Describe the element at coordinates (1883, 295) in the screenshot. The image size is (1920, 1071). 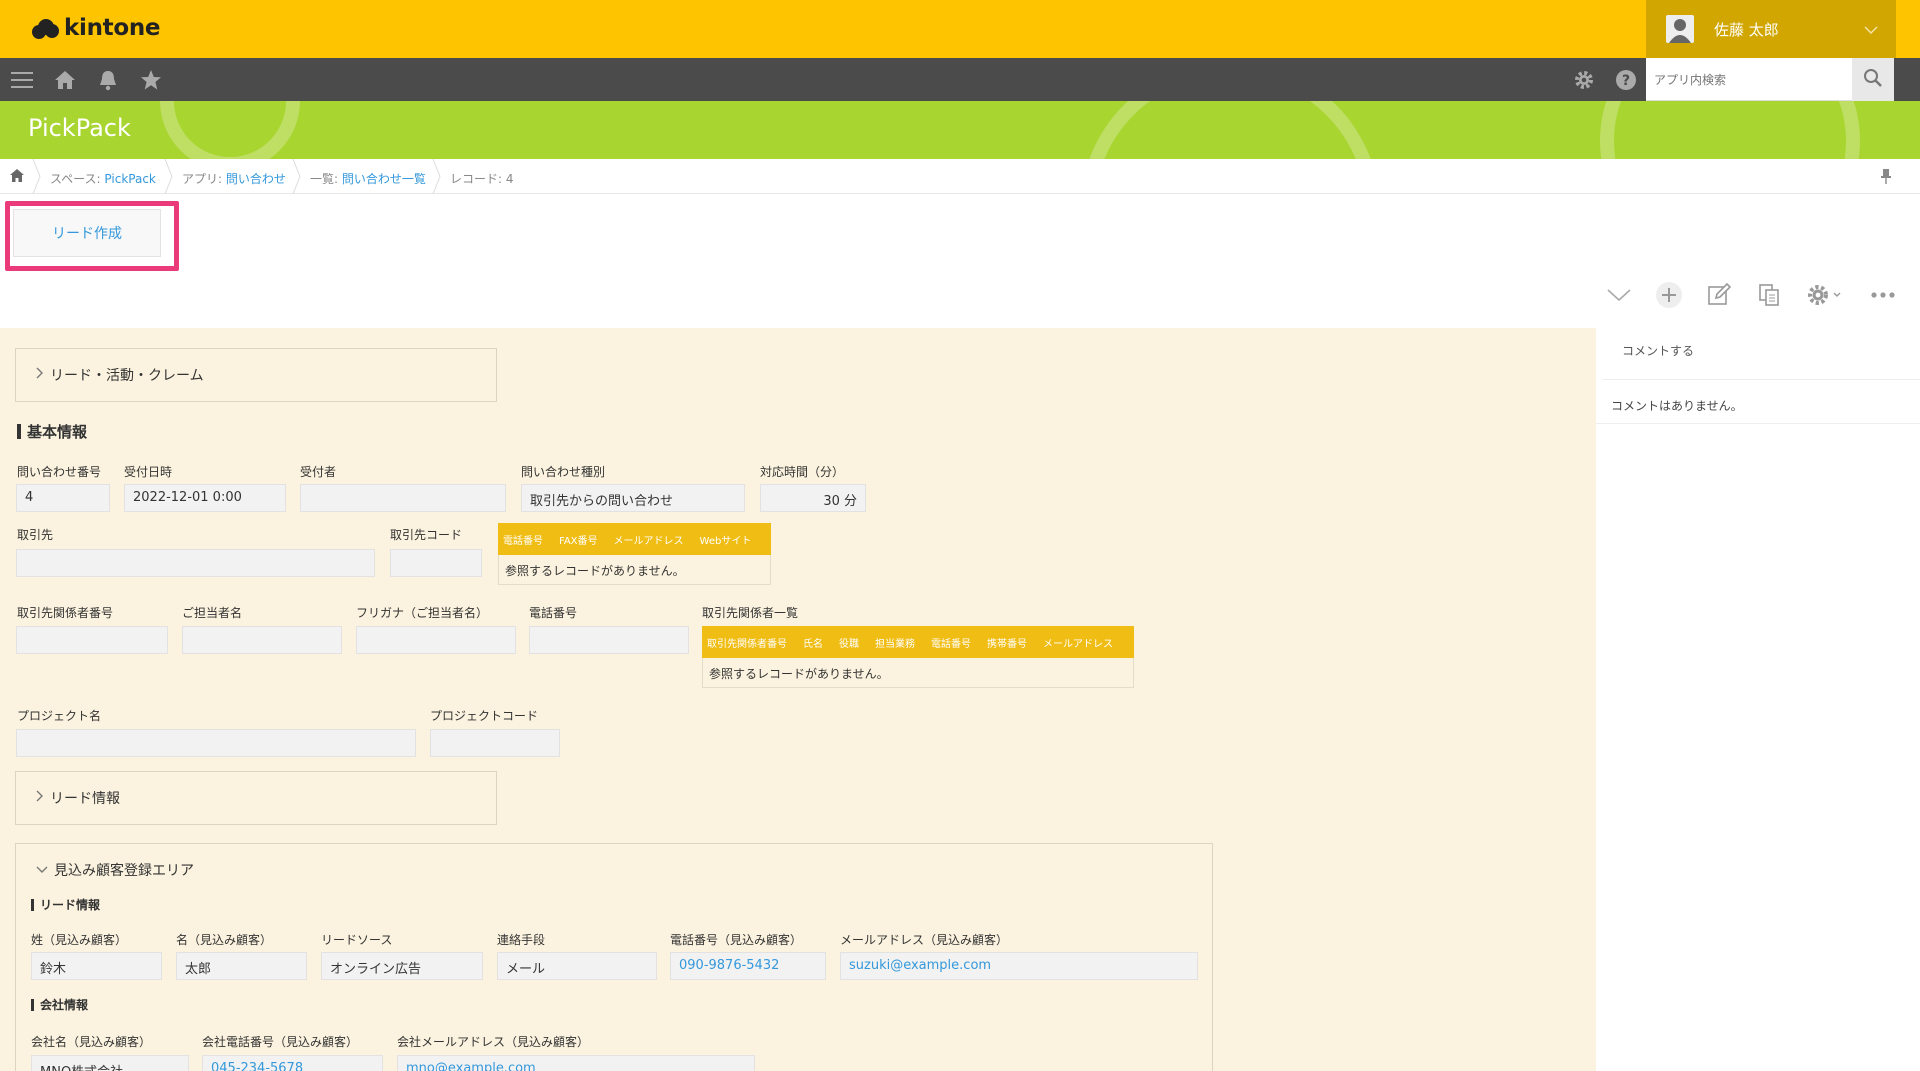
I see `more-icon` at that location.